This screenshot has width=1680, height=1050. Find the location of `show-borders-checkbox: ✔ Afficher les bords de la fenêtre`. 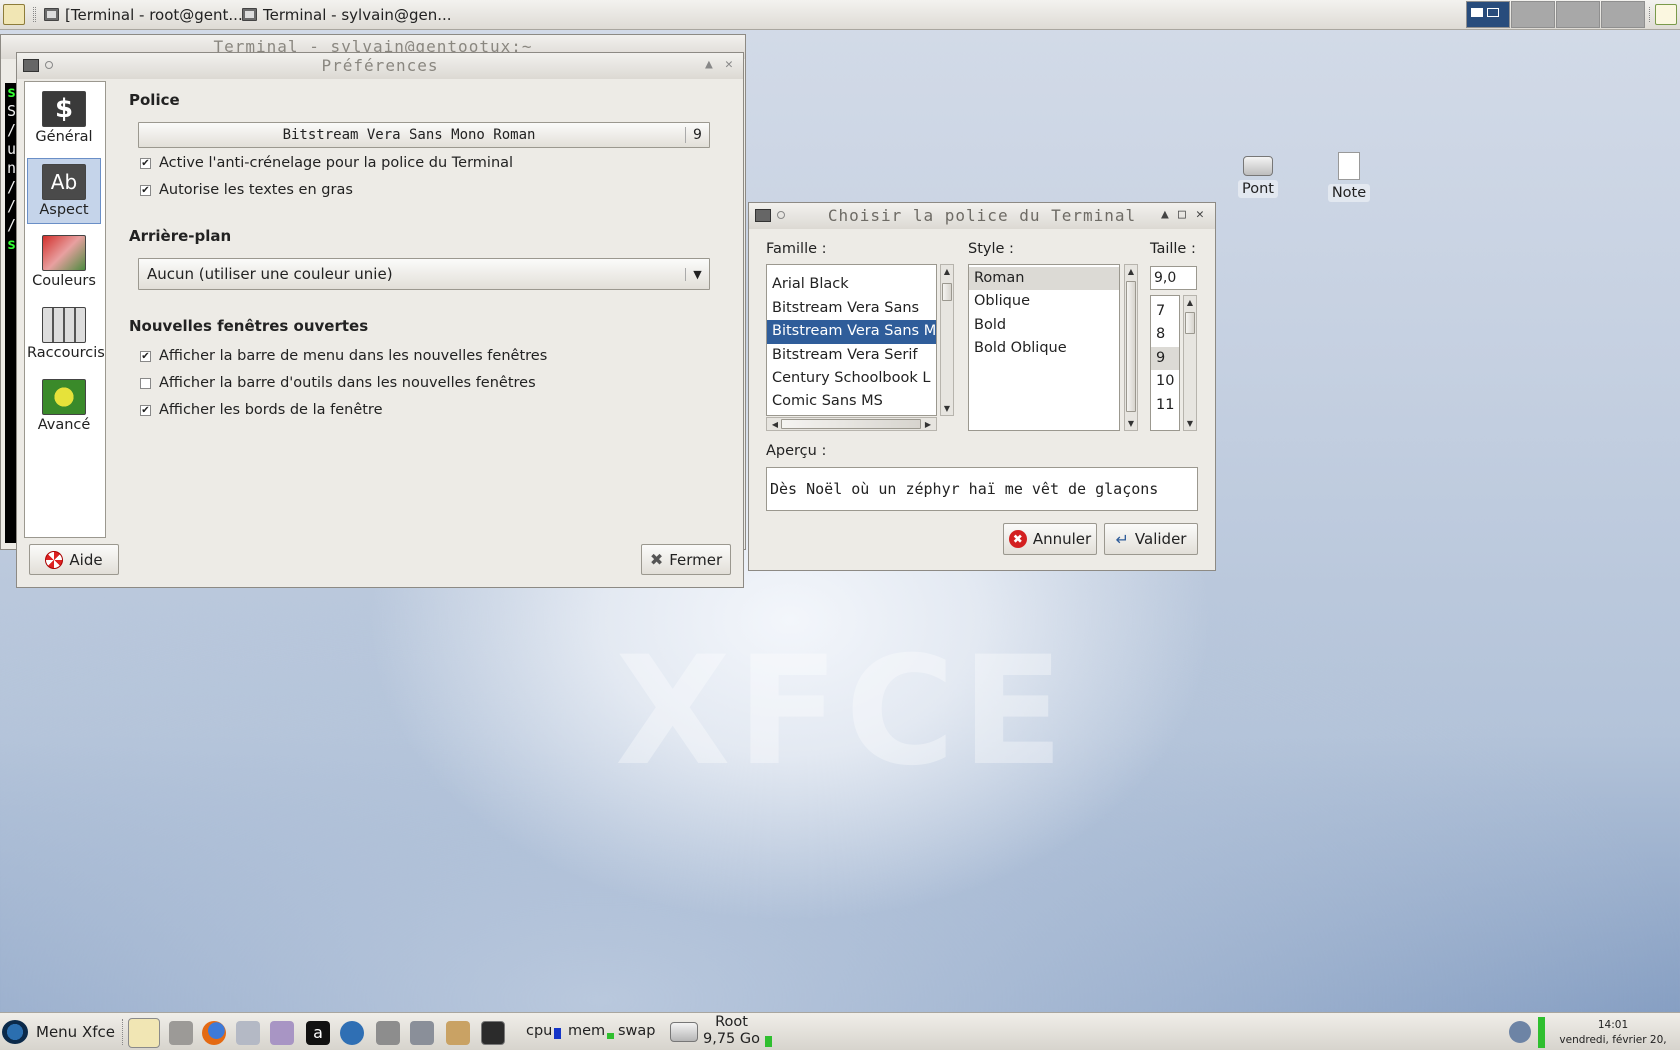

show-borders-checkbox: ✔ Afficher les bords de la fenêtre is located at coordinates (261, 410).